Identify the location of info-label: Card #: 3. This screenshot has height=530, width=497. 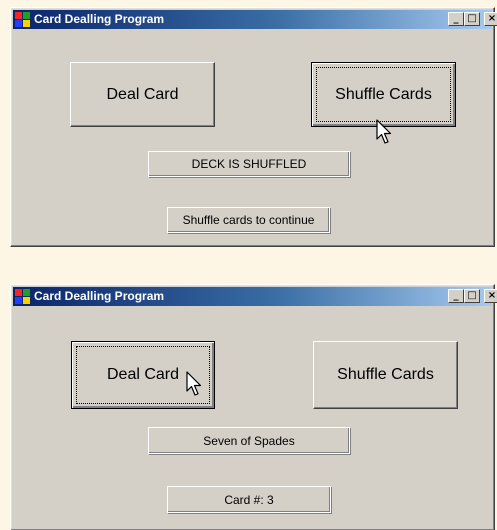
(249, 499).